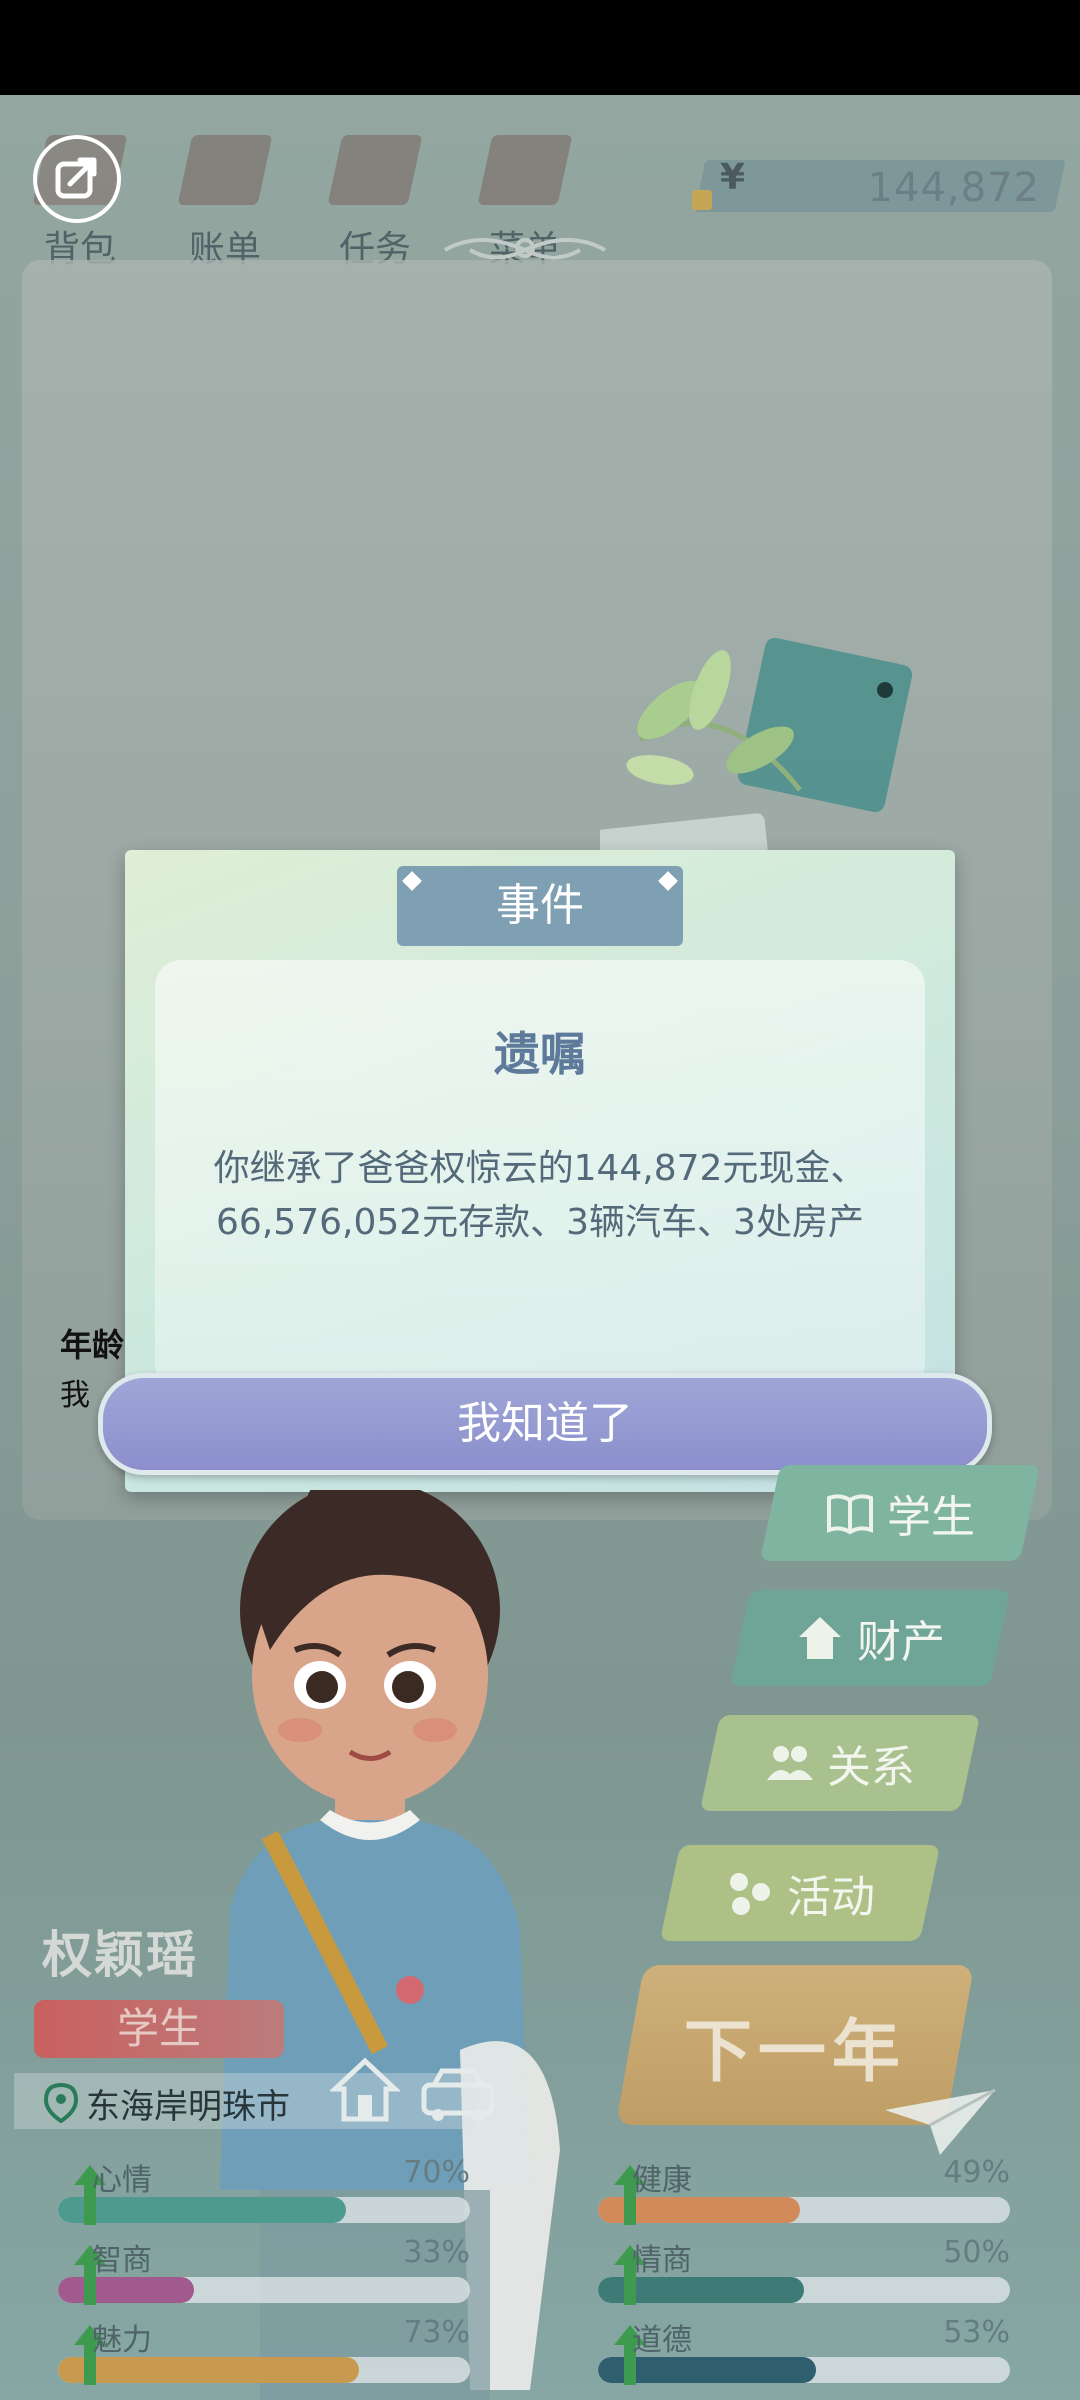  Describe the element at coordinates (375, 170) in the screenshot. I see `task-icon` at that location.